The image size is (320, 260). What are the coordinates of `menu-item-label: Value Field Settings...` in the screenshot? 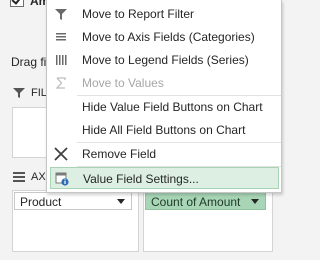 It's located at (141, 179).